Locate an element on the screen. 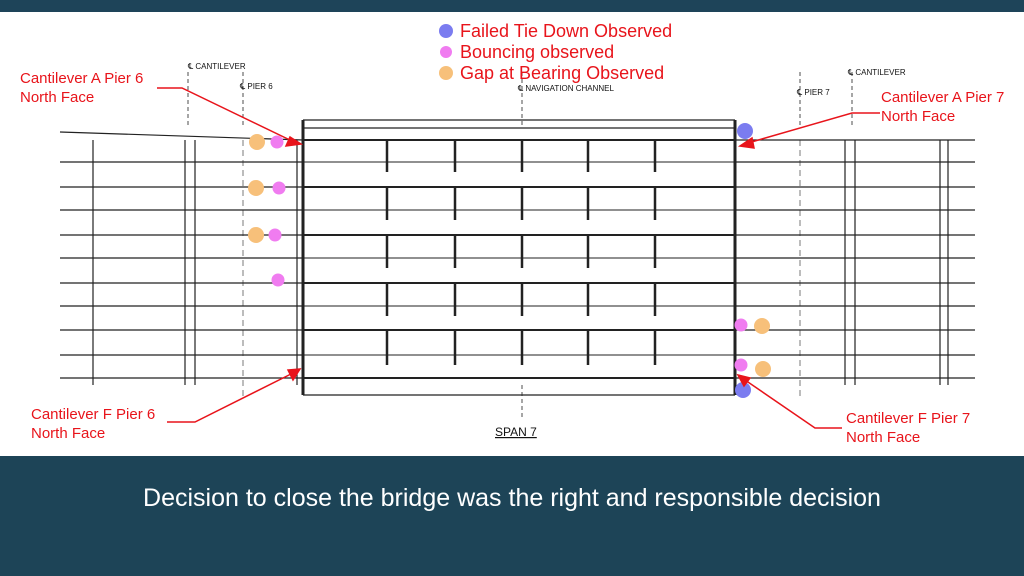 This screenshot has height=576, width=1024. cantilever-left-label: ℄ CANTILEVER is located at coordinates (216, 66).